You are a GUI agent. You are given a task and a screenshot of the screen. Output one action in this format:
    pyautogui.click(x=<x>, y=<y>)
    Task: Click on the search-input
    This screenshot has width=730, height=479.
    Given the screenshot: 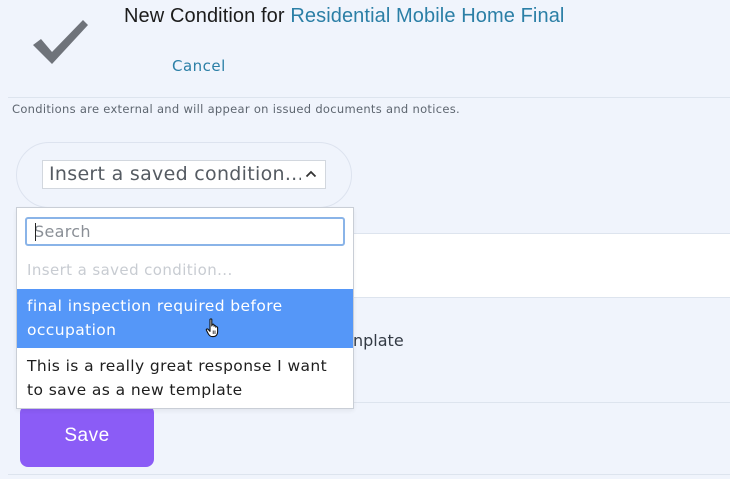 What is the action you would take?
    pyautogui.click(x=185, y=231)
    